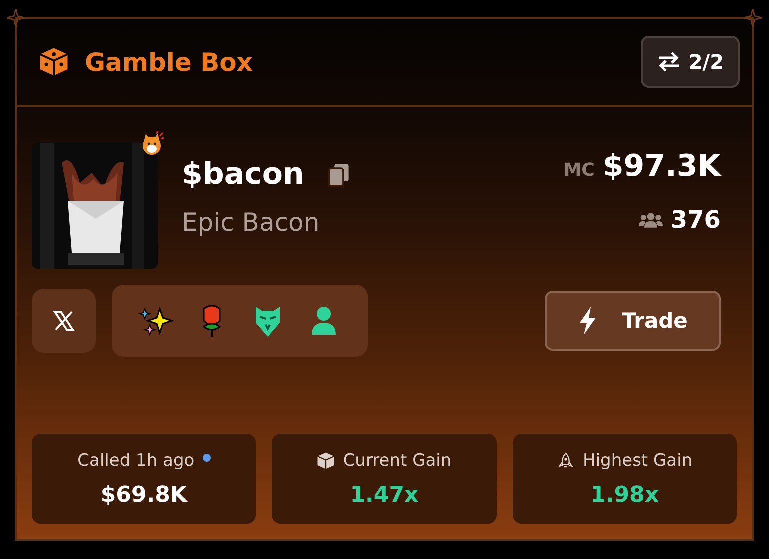  I want to click on copy-icon, so click(339, 174).